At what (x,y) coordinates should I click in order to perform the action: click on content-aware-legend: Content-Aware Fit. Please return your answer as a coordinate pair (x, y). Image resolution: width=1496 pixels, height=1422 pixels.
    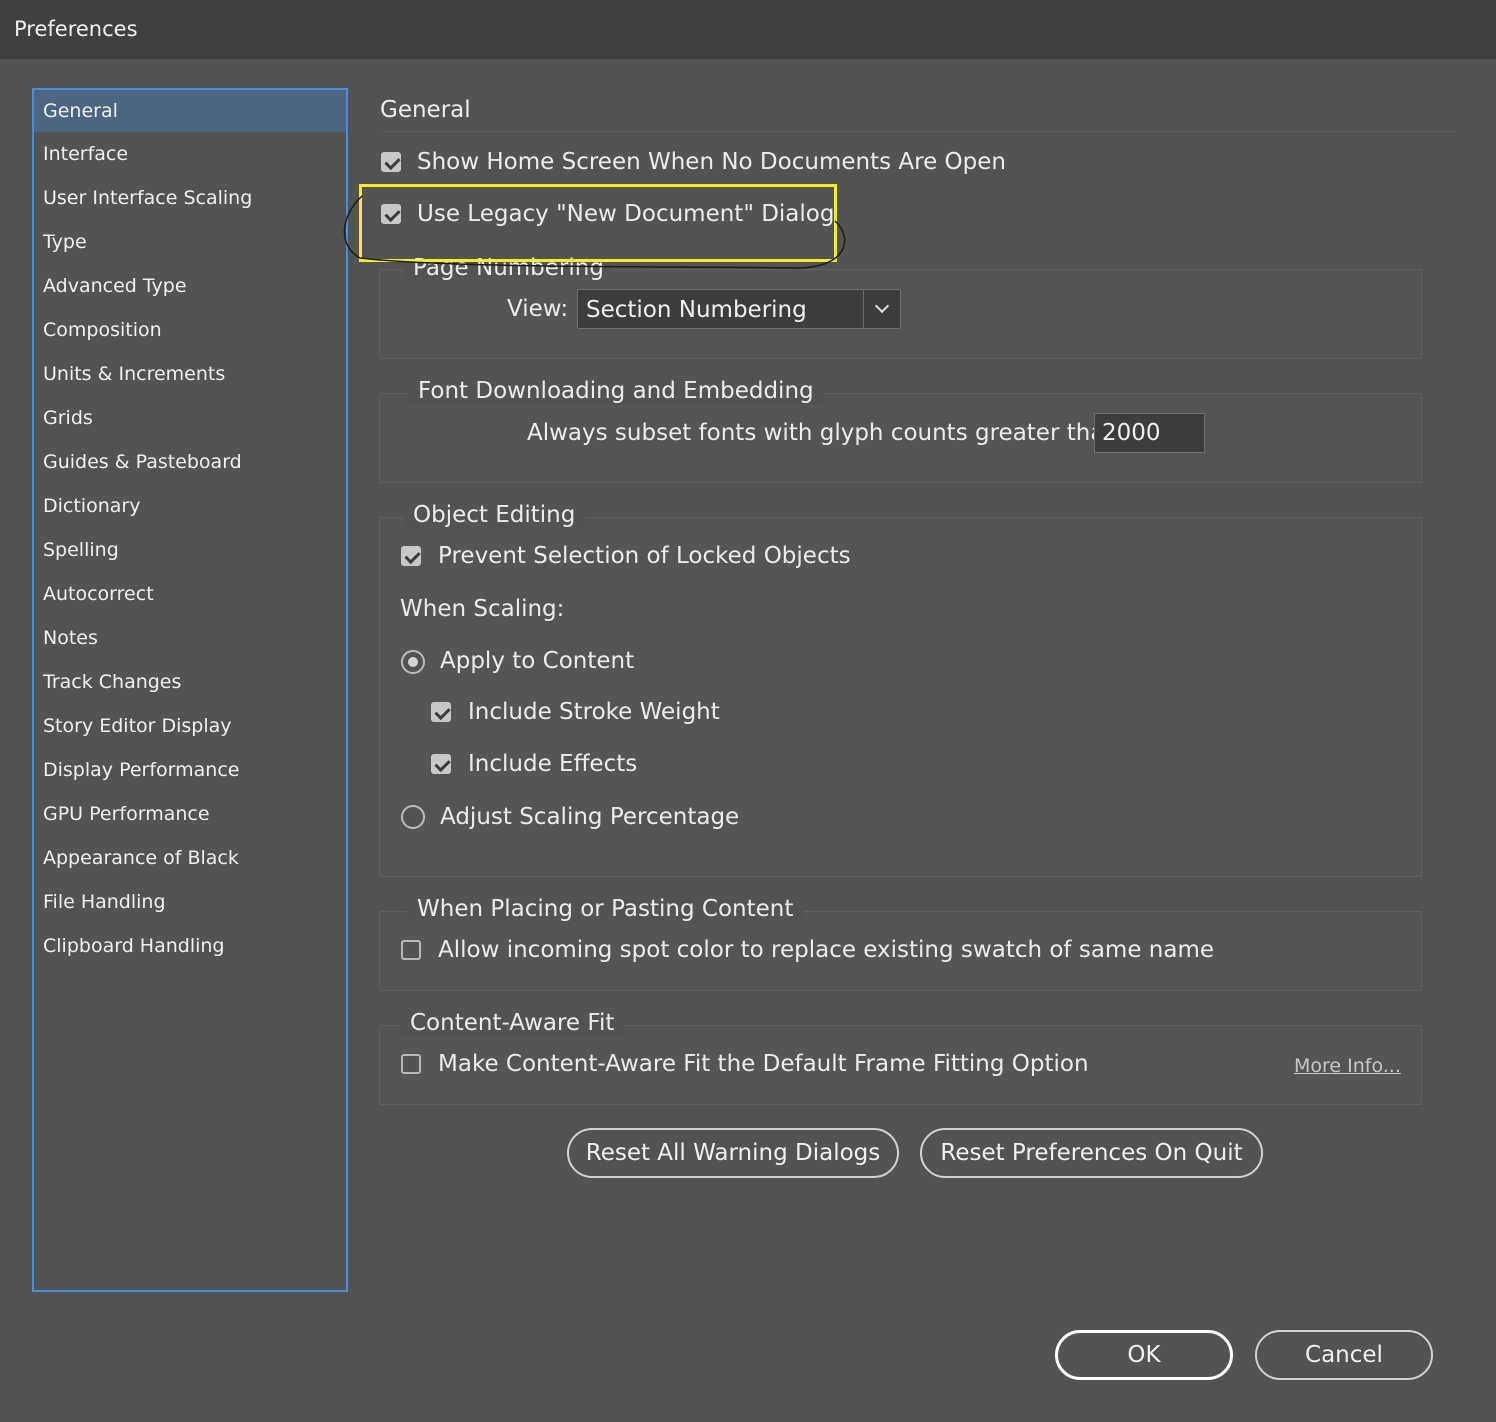
    Looking at the image, I should click on (512, 1023).